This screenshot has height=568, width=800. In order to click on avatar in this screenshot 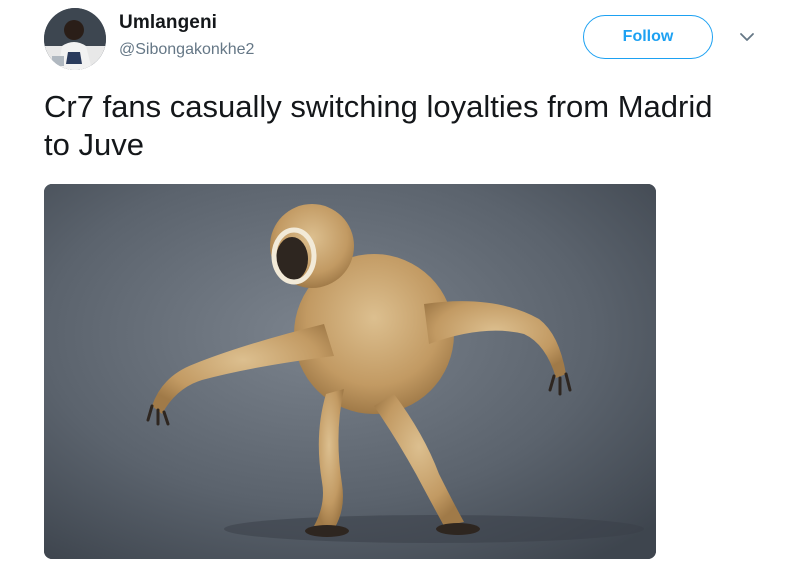, I will do `click(75, 39)`.